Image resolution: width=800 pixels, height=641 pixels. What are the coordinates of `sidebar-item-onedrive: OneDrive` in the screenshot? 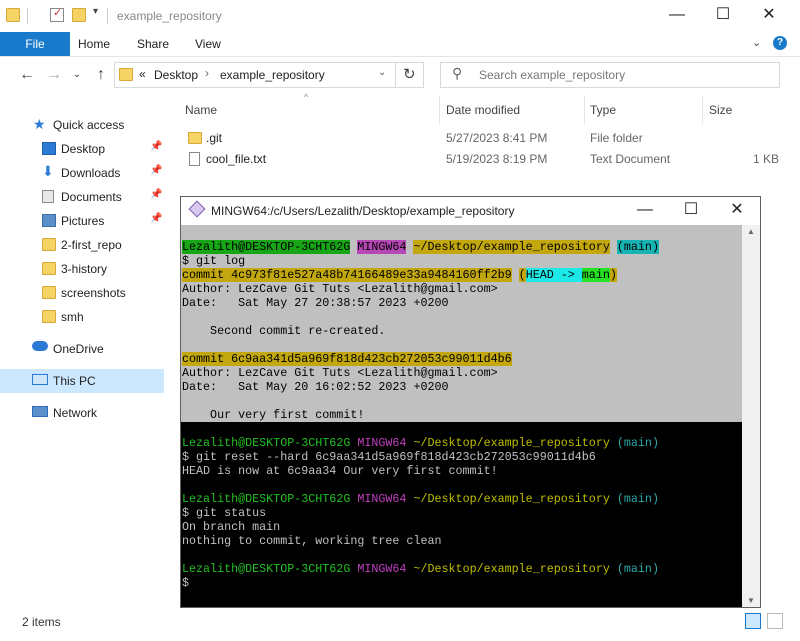 It's located at (82, 349).